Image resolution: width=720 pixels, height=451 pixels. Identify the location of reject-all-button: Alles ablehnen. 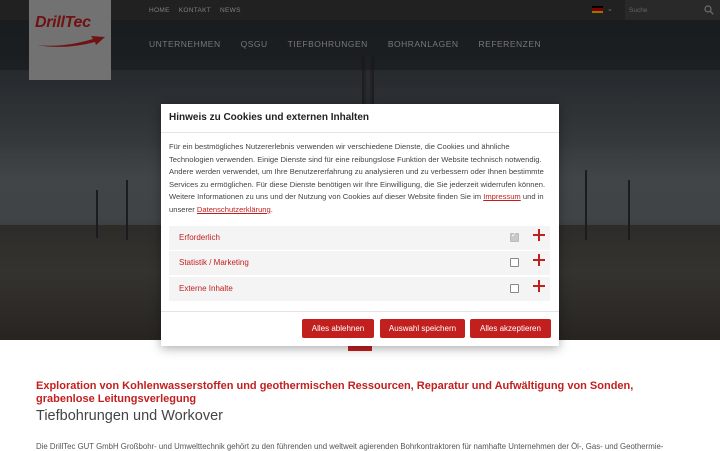
(338, 328).